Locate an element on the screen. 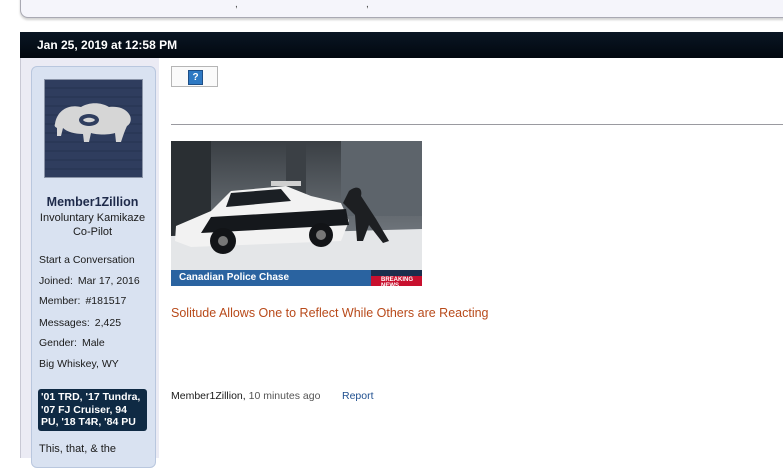  garage-line: '01 TRD, '17 Tundra, is located at coordinates (91, 397).